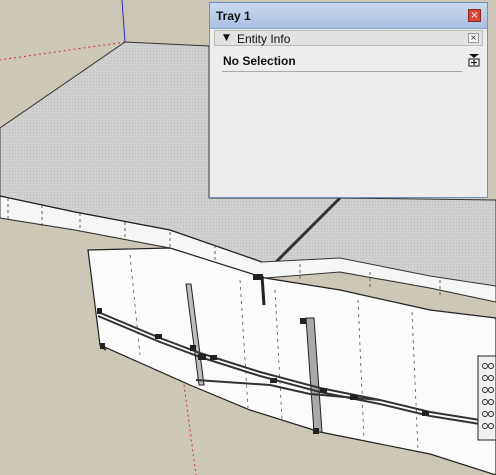 The width and height of the screenshot is (496, 475). I want to click on right-fixture, so click(486, 398).